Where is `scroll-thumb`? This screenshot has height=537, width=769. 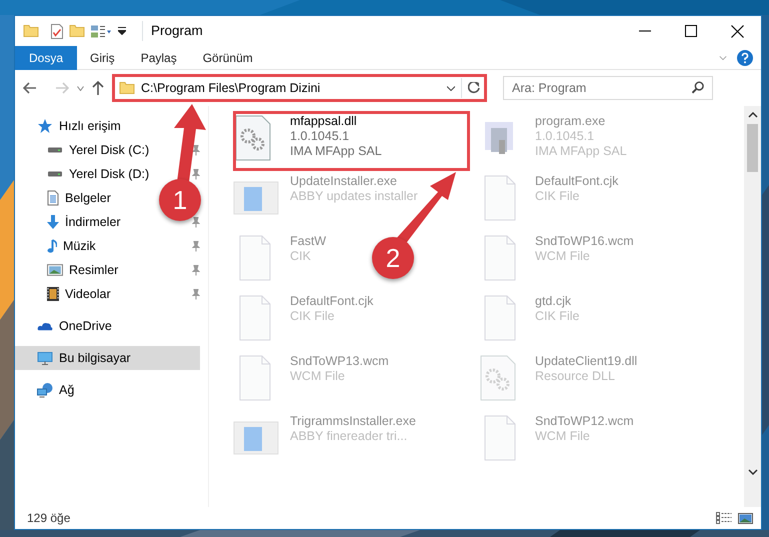
scroll-thumb is located at coordinates (752, 148).